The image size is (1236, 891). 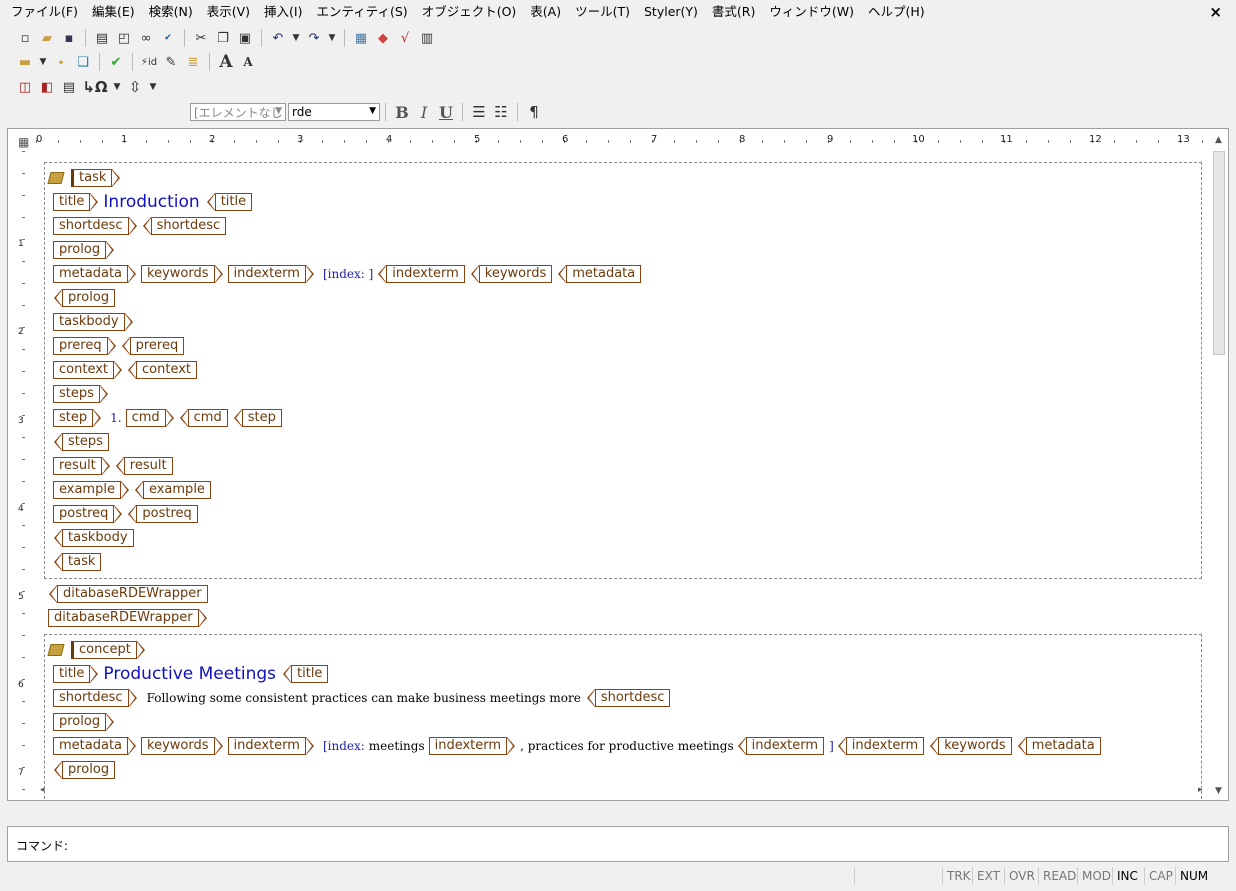 What do you see at coordinates (193, 62) in the screenshot?
I see `styles-icon: ≣` at bounding box center [193, 62].